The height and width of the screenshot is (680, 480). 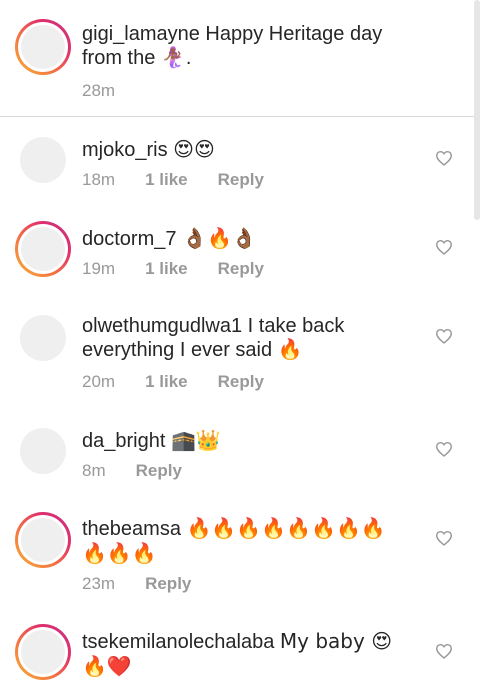 I want to click on comment-meta: 20m 1 like Reply, so click(x=173, y=382).